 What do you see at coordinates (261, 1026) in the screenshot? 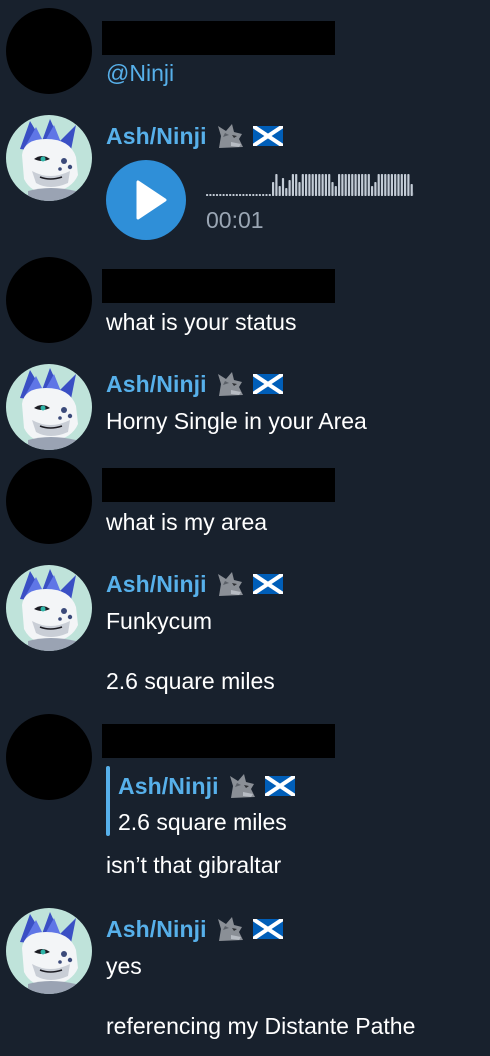
I see `message-text: referencing my Distante Pathe` at bounding box center [261, 1026].